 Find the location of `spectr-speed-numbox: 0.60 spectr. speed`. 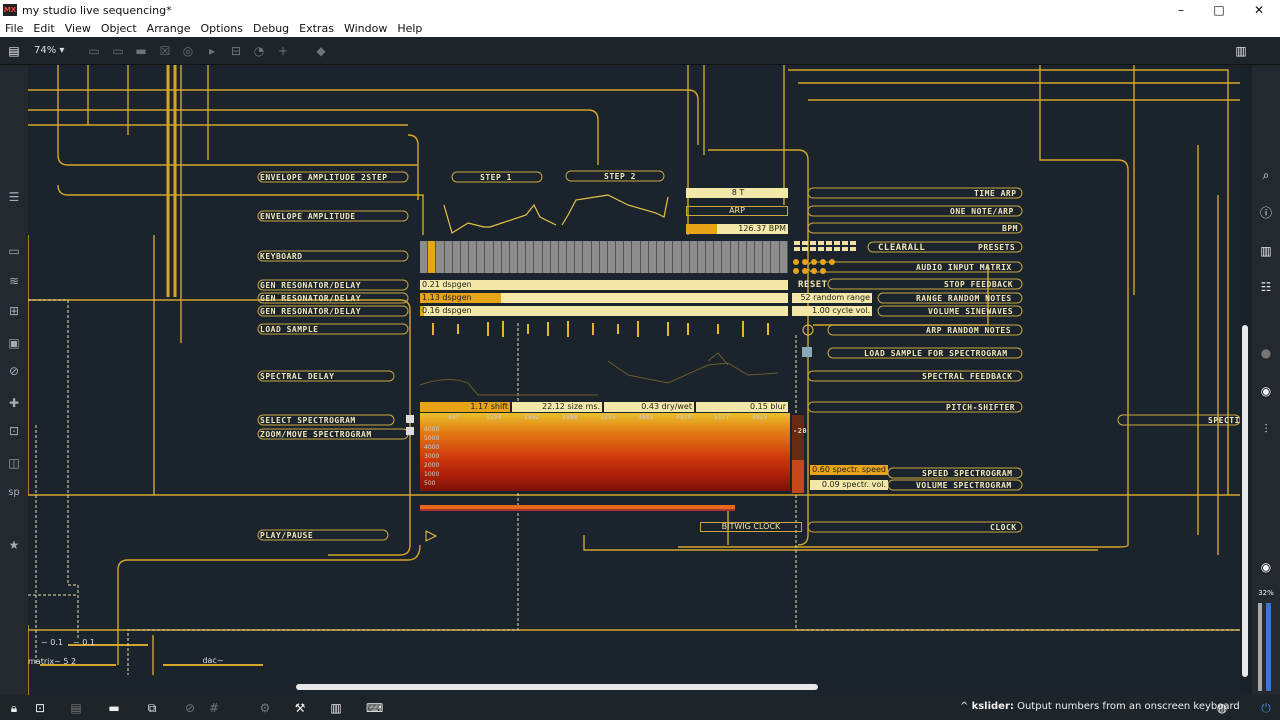

spectr-speed-numbox: 0.60 spectr. speed is located at coordinates (849, 470).